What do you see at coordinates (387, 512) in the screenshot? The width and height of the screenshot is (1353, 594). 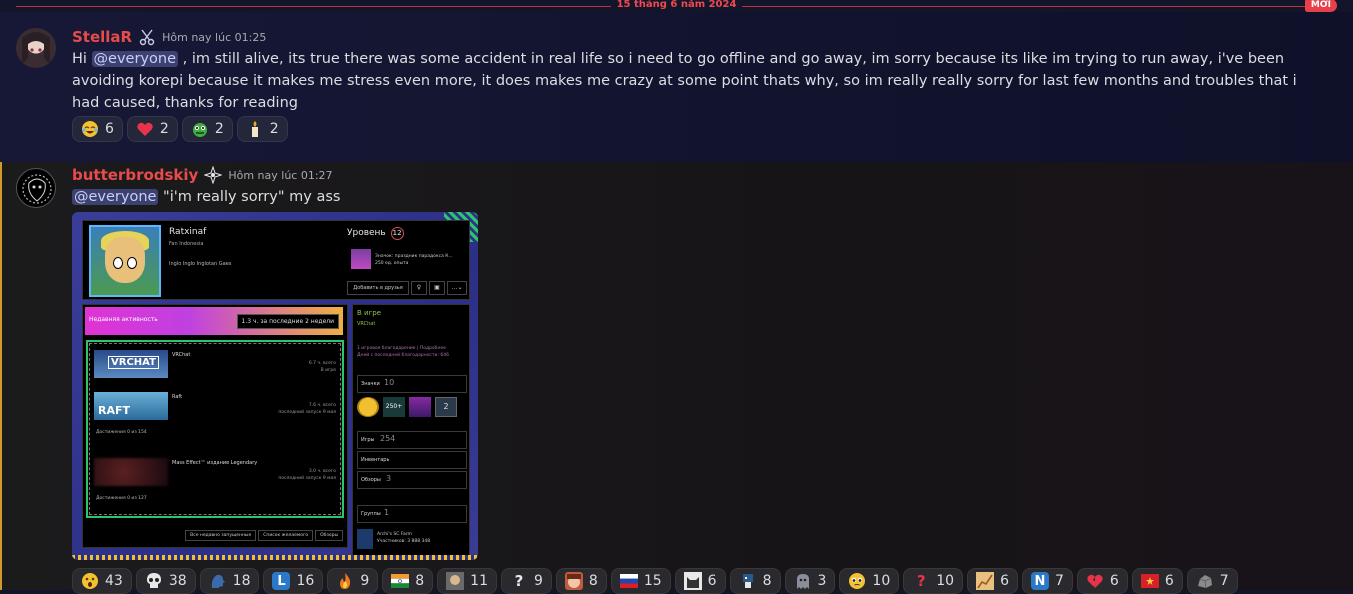 I see `groups-count: 1` at bounding box center [387, 512].